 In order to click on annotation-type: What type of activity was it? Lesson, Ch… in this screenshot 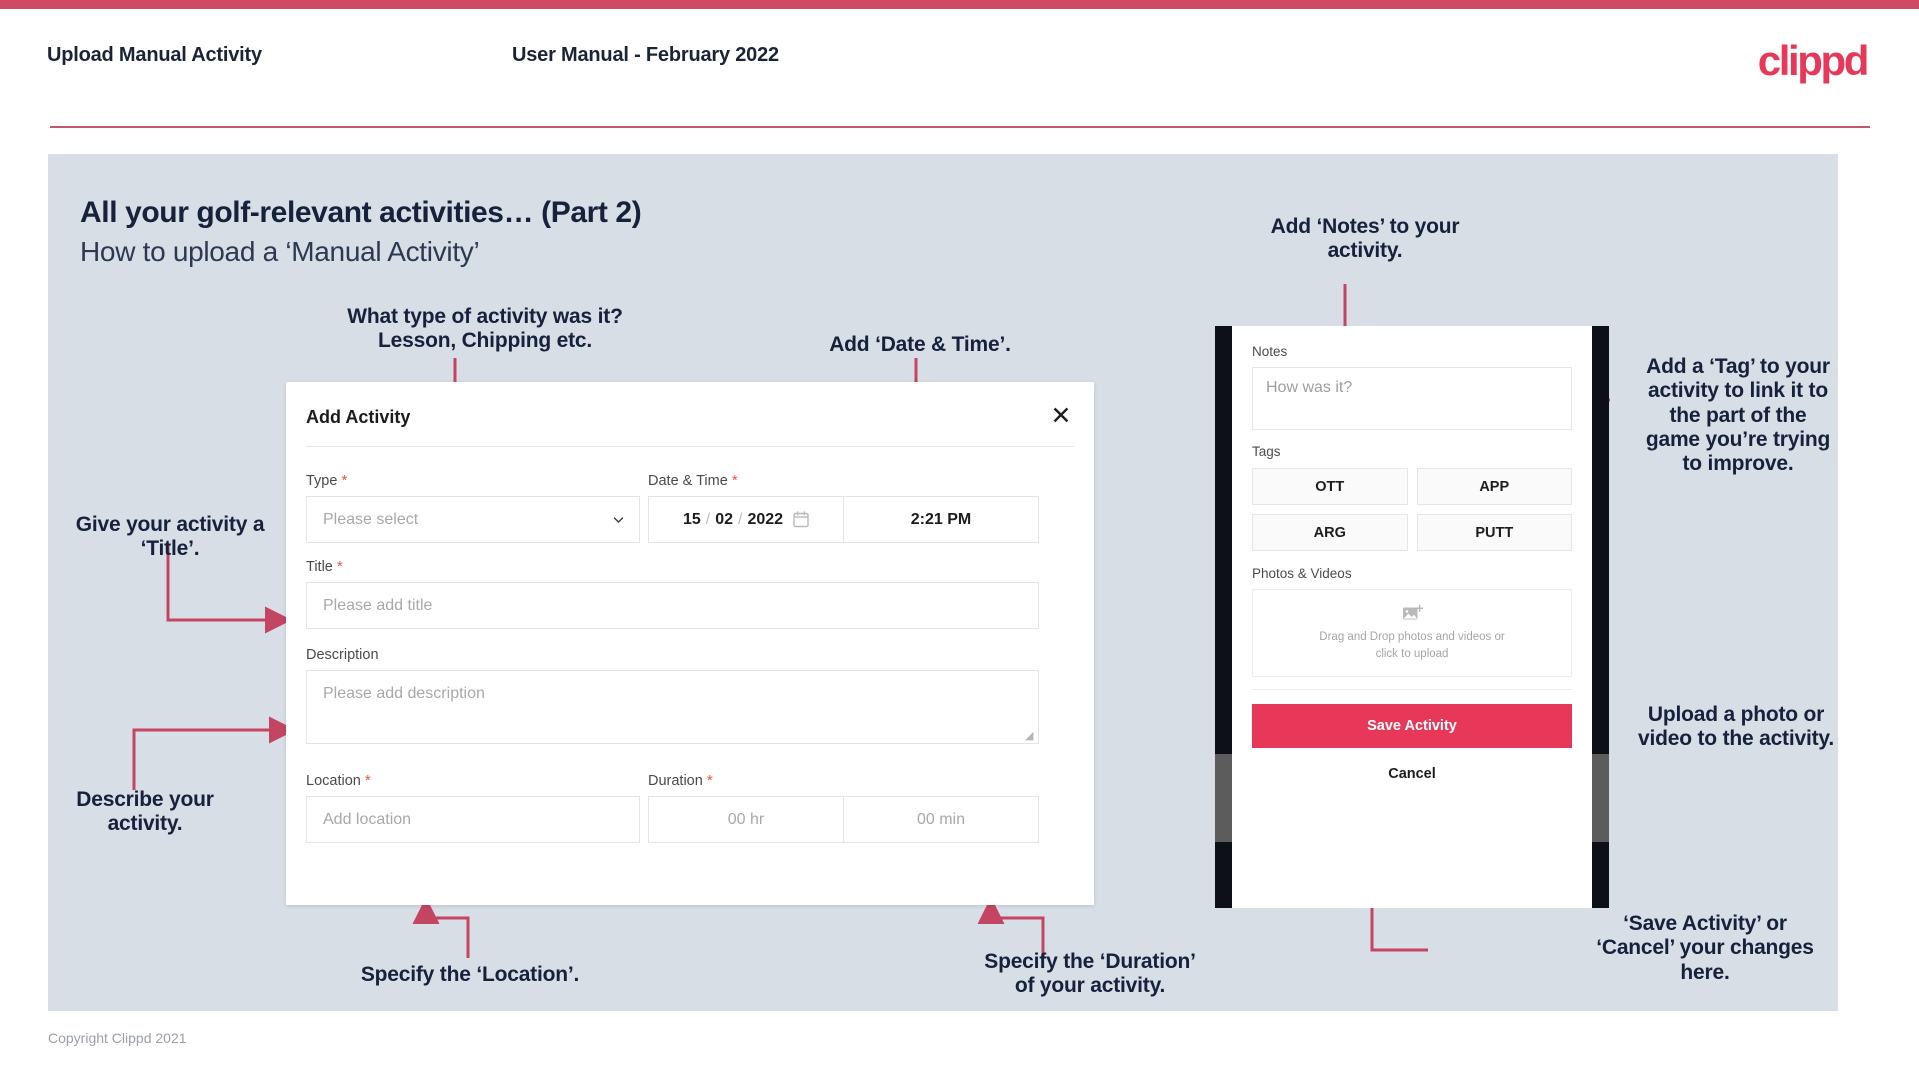, I will do `click(485, 329)`.